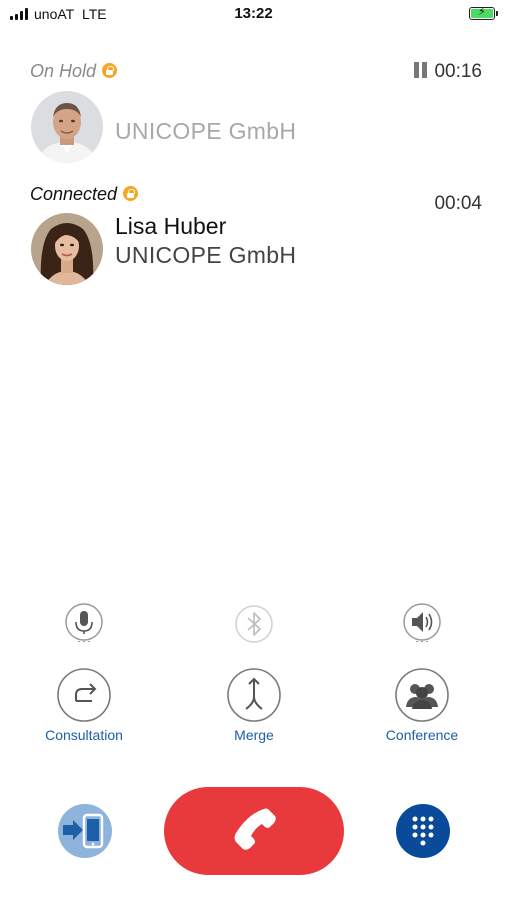  I want to click on female-portrait-icon, so click(67, 249).